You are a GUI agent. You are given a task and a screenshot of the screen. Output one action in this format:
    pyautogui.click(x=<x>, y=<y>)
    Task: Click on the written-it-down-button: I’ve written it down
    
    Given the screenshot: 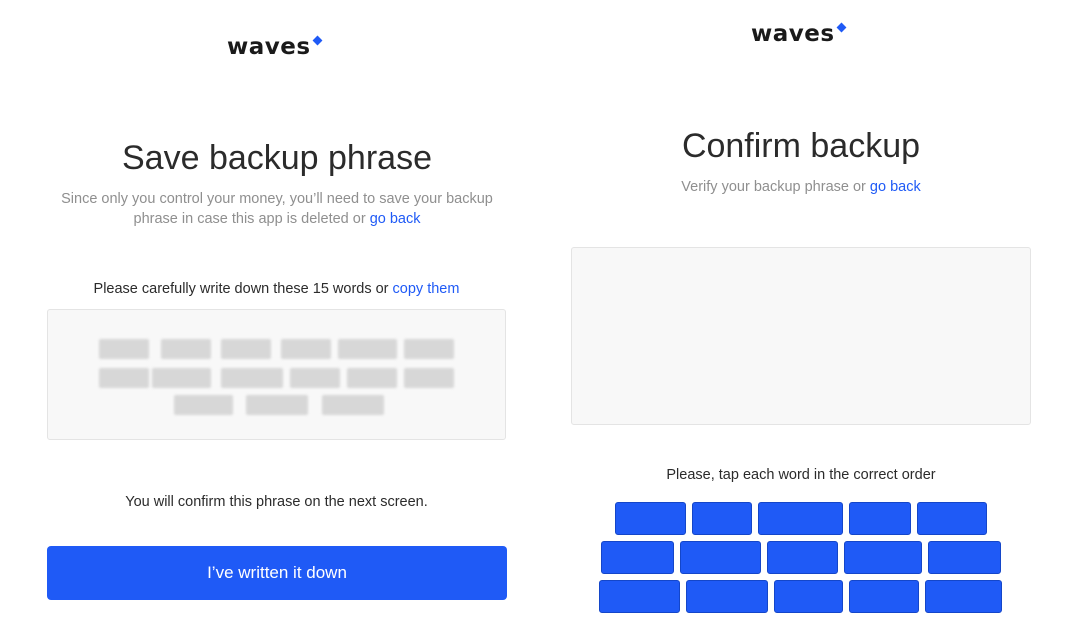 What is the action you would take?
    pyautogui.click(x=277, y=573)
    